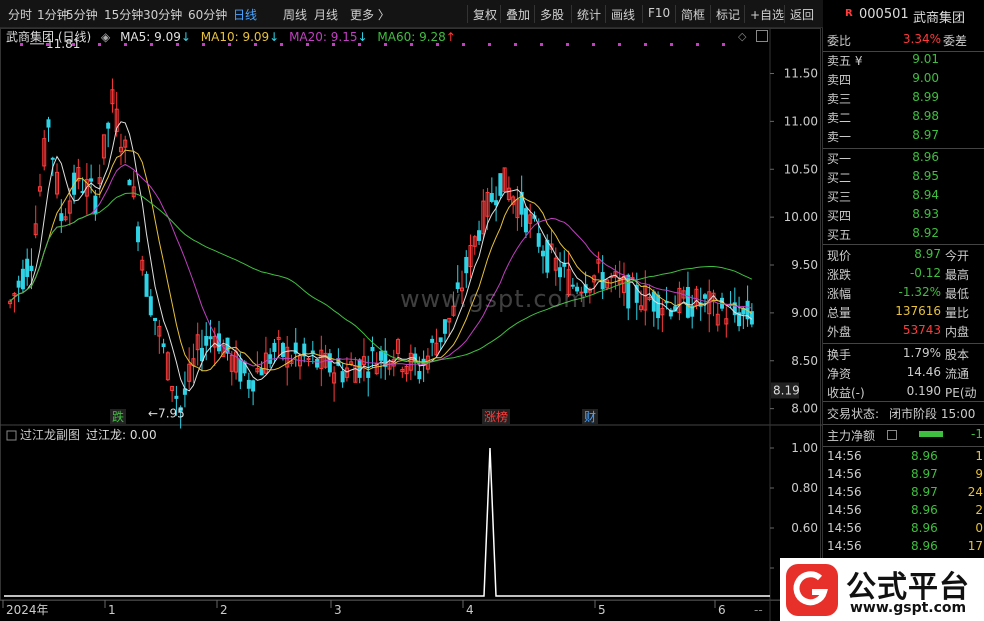  Describe the element at coordinates (518, 14) in the screenshot. I see `toolbar-action-button: 叠加` at that location.